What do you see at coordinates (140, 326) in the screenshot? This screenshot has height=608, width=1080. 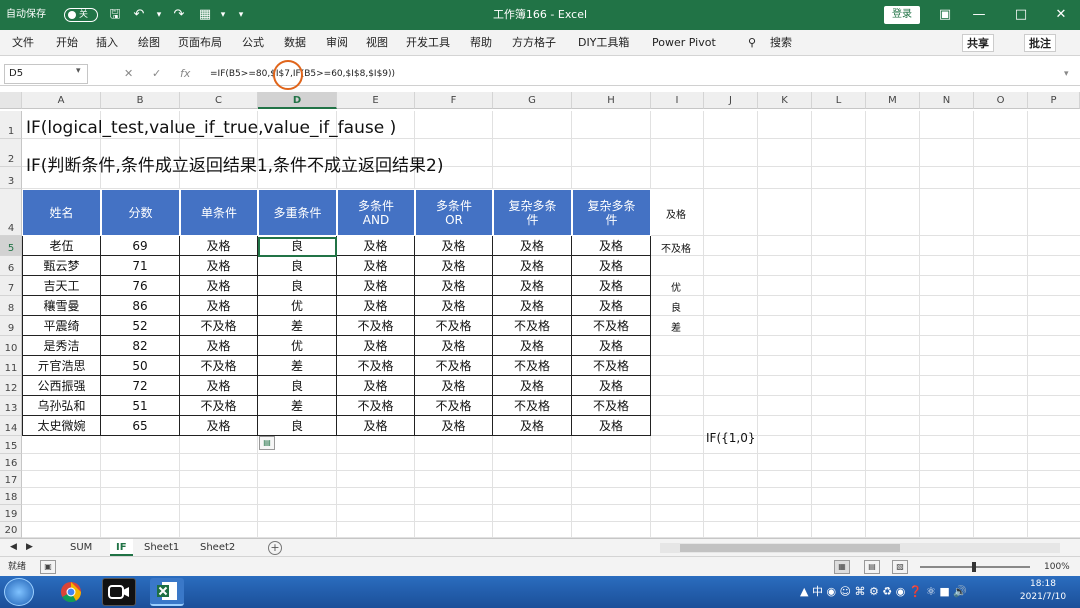 I see `table-cell: 52` at bounding box center [140, 326].